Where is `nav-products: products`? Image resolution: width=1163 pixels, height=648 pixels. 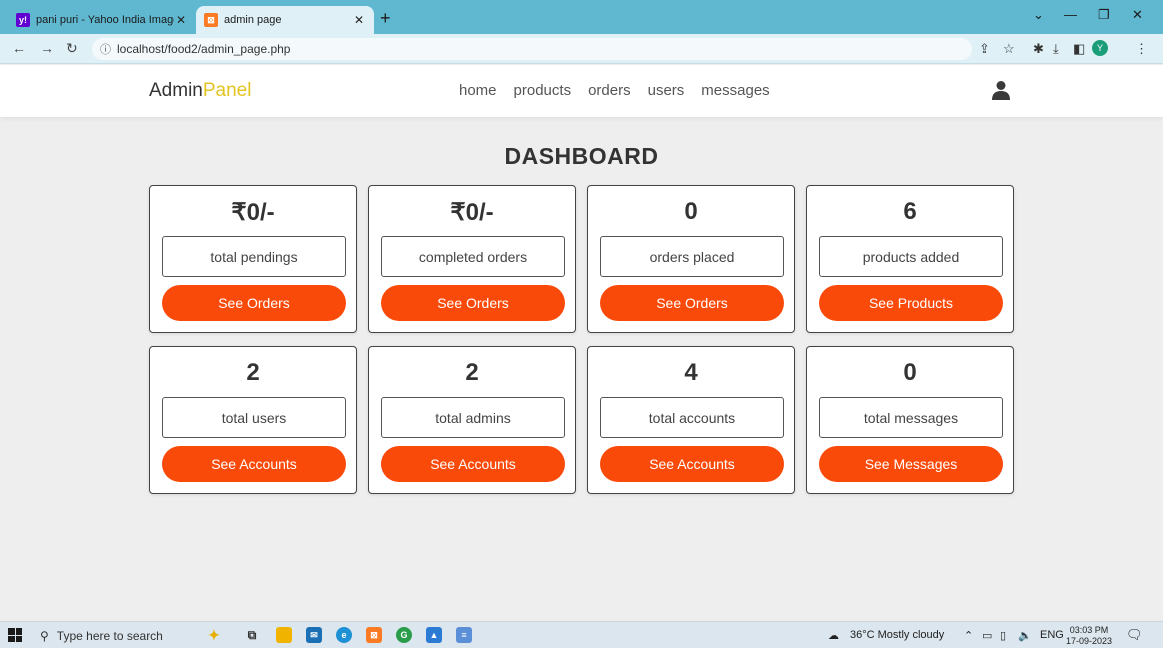 nav-products: products is located at coordinates (543, 90).